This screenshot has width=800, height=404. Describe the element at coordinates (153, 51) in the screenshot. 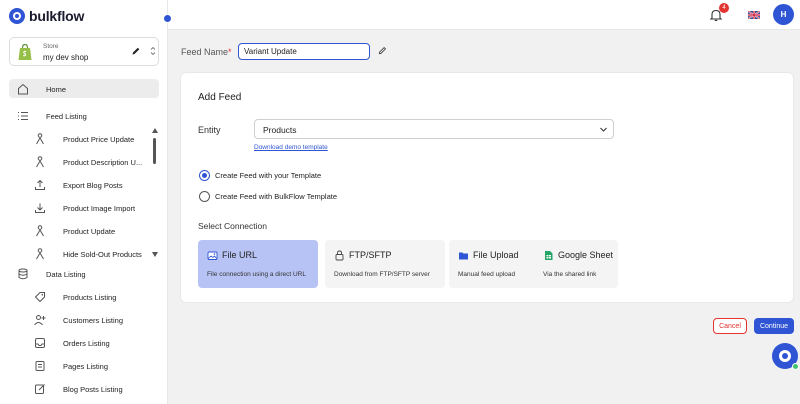

I see `chevron-up-down-icon` at that location.